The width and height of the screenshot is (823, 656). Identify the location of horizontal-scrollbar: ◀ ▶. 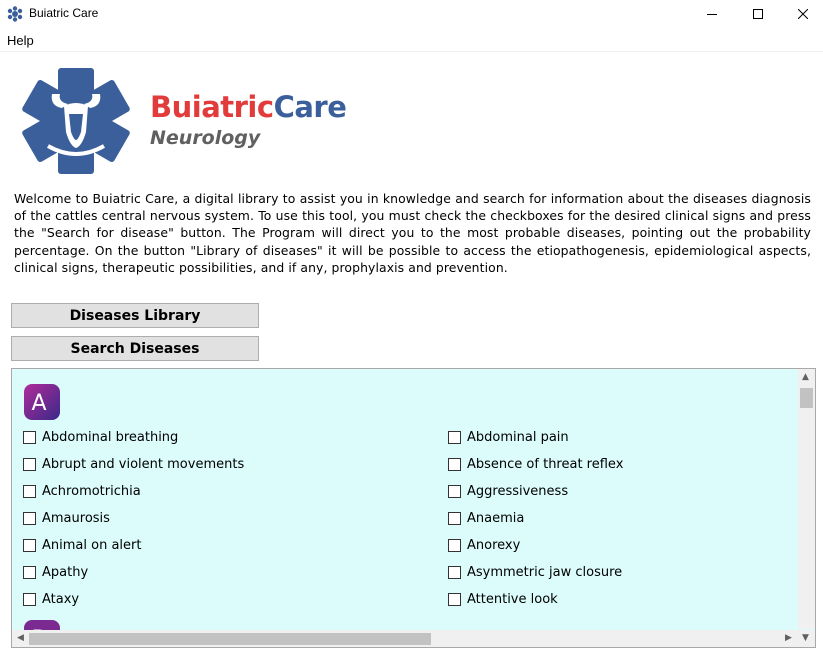
(405, 638).